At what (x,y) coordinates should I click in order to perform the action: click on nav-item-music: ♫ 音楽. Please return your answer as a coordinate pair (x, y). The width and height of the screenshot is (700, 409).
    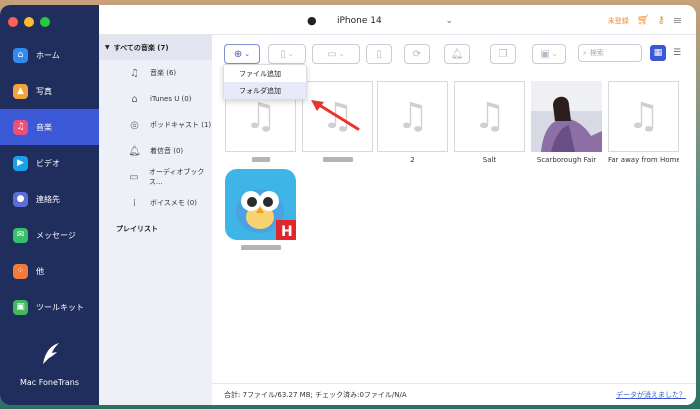
    Looking at the image, I should click on (49, 127).